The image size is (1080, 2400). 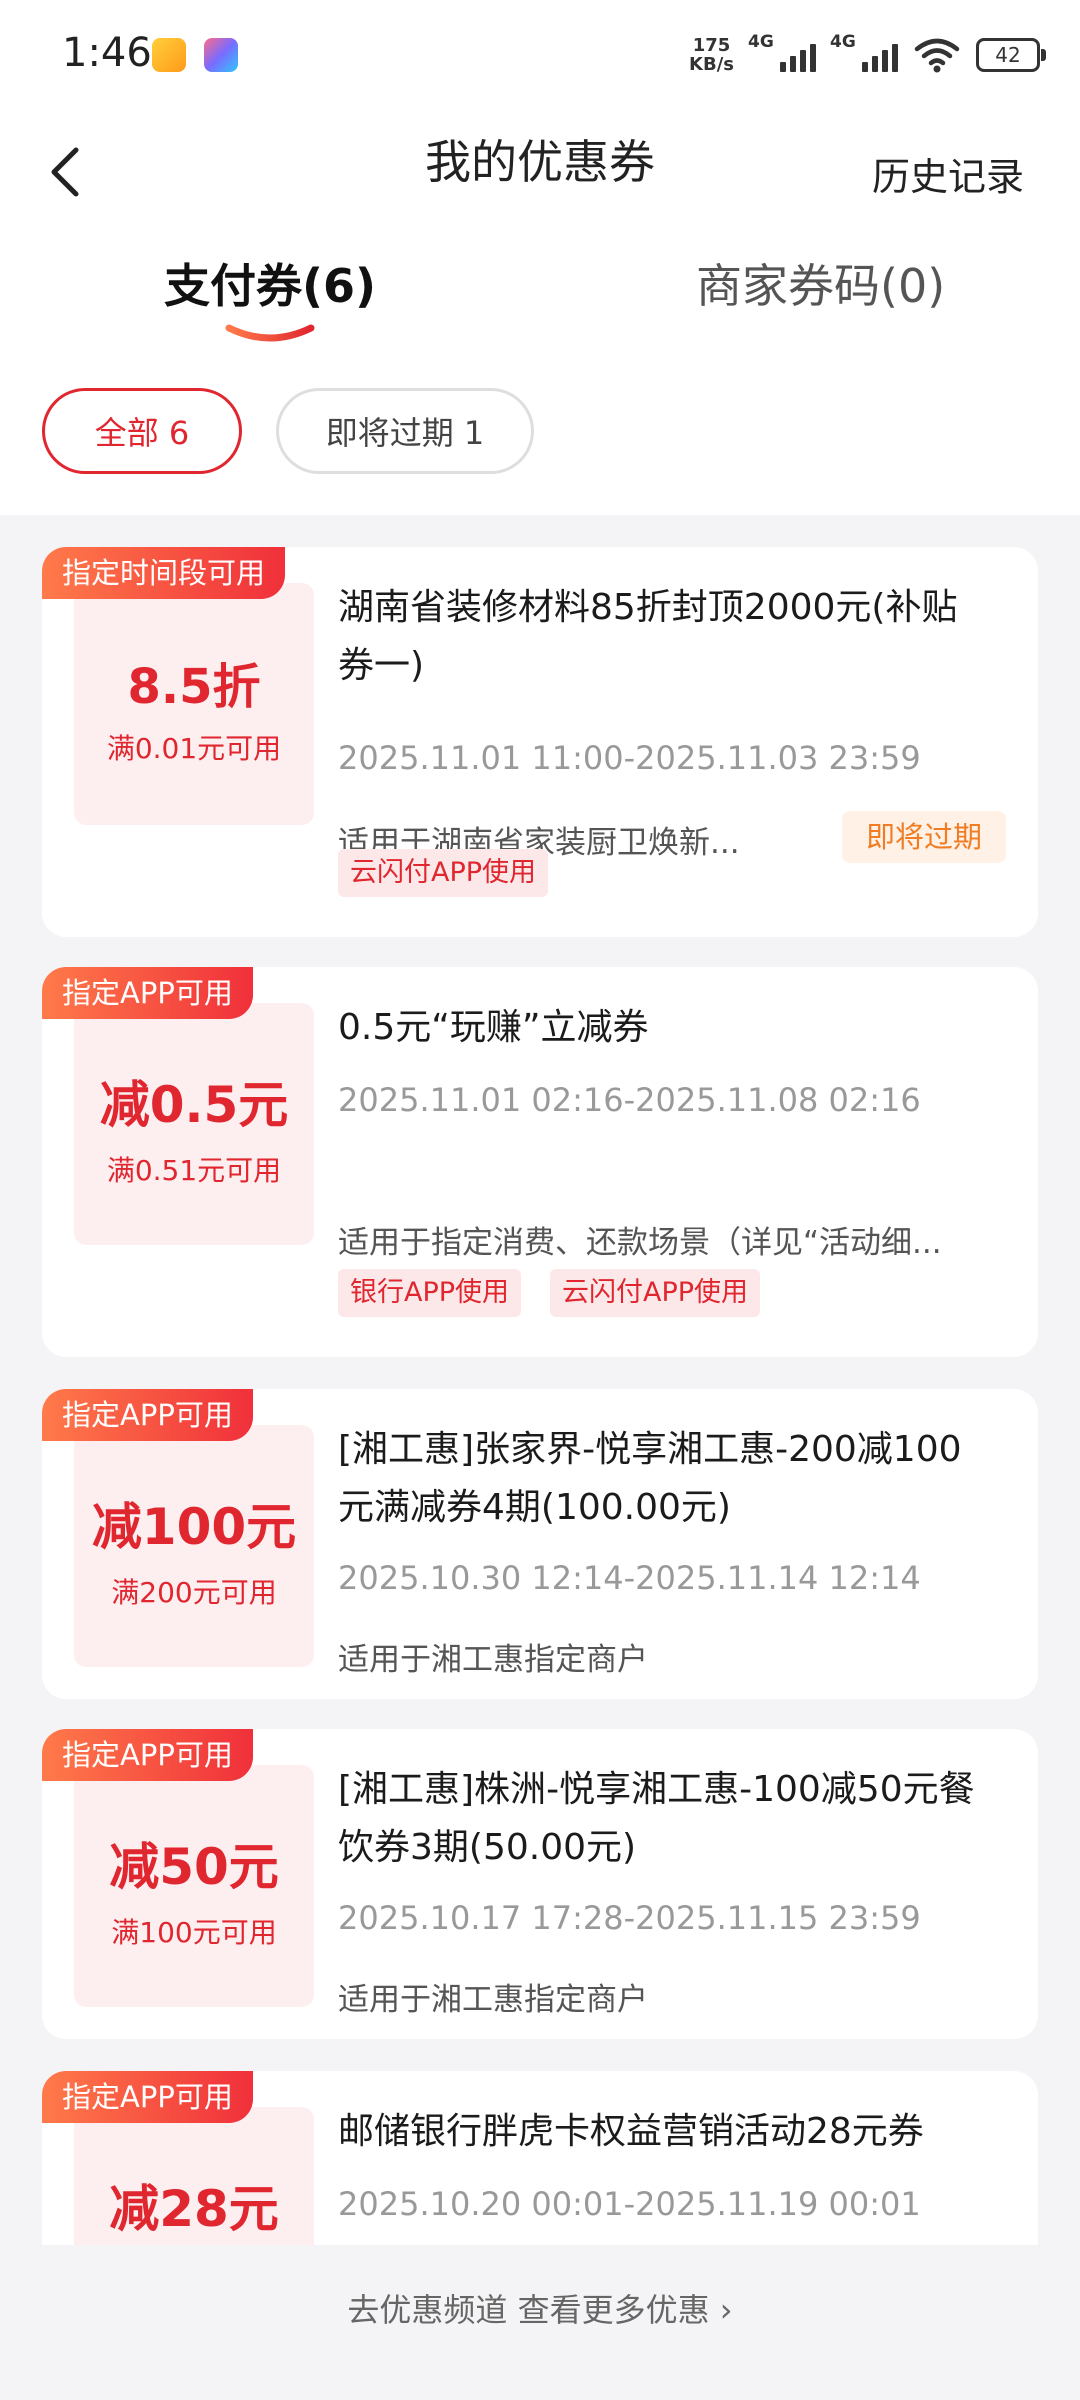 What do you see at coordinates (194, 2209) in the screenshot?
I see `coupon-amount: 减28元` at bounding box center [194, 2209].